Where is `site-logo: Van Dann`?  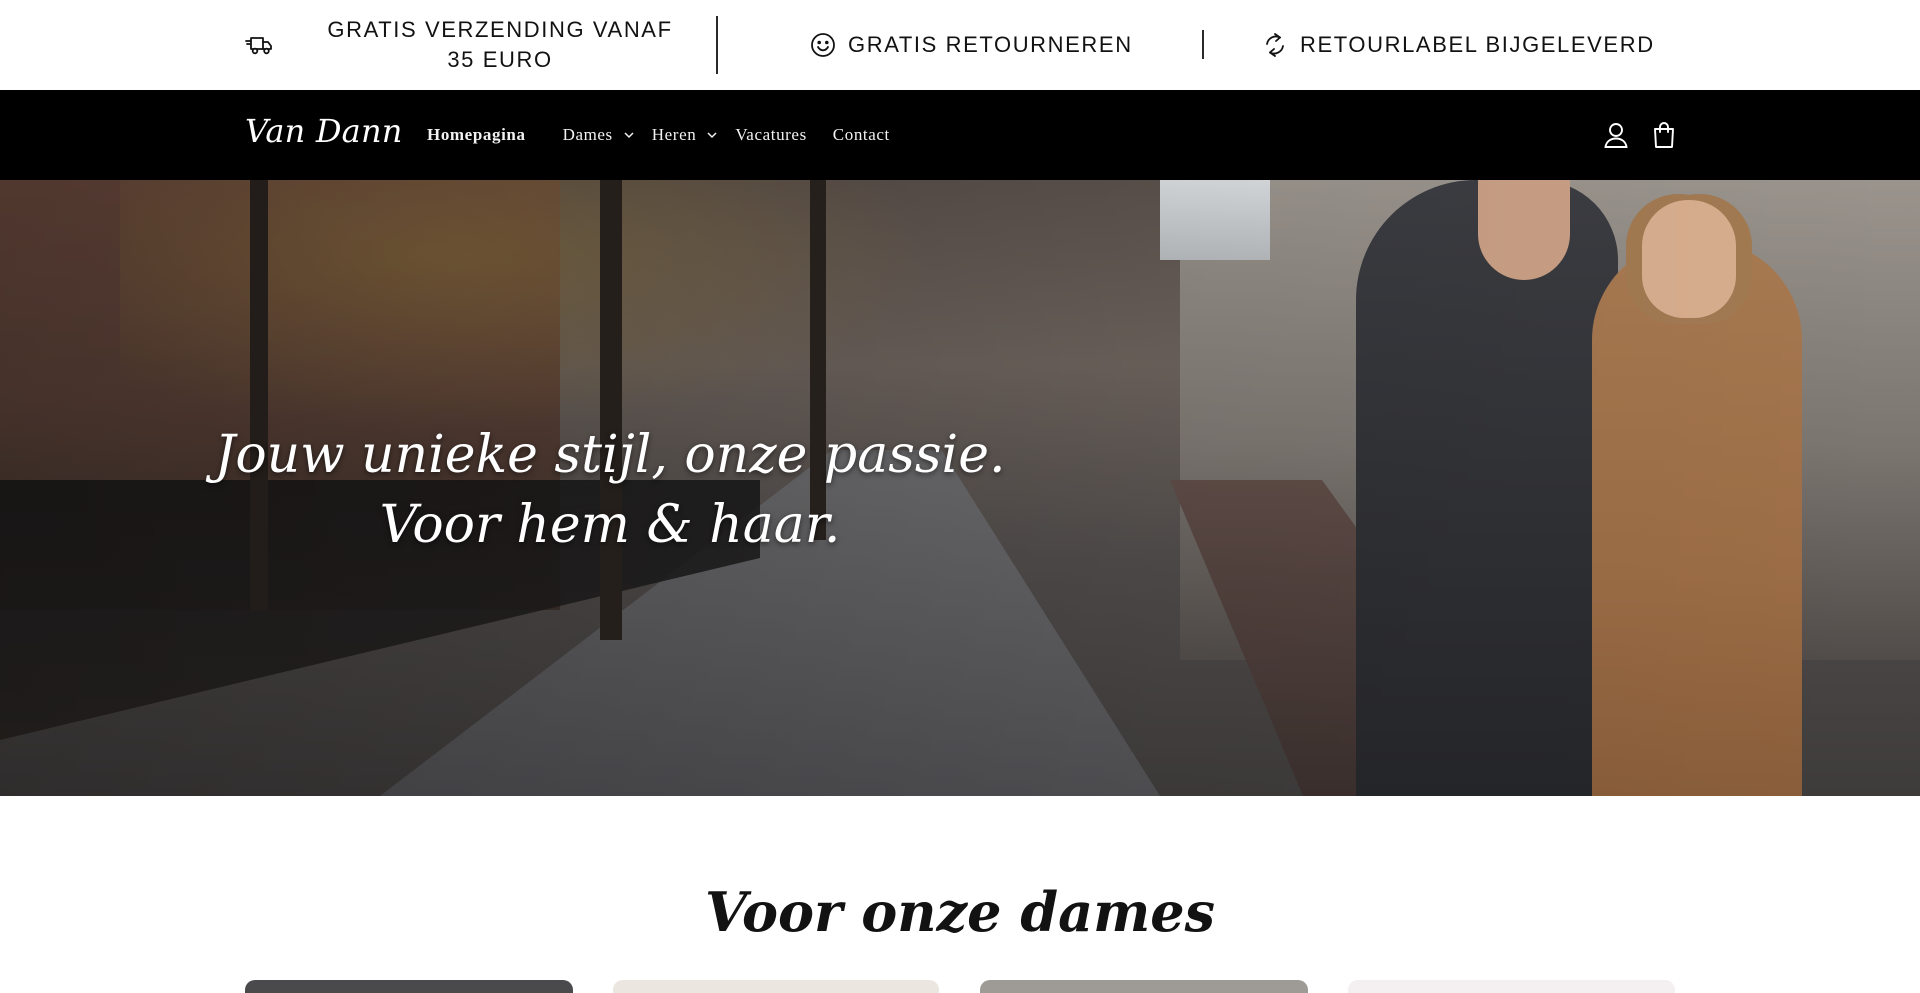 site-logo: Van Dann is located at coordinates (324, 131).